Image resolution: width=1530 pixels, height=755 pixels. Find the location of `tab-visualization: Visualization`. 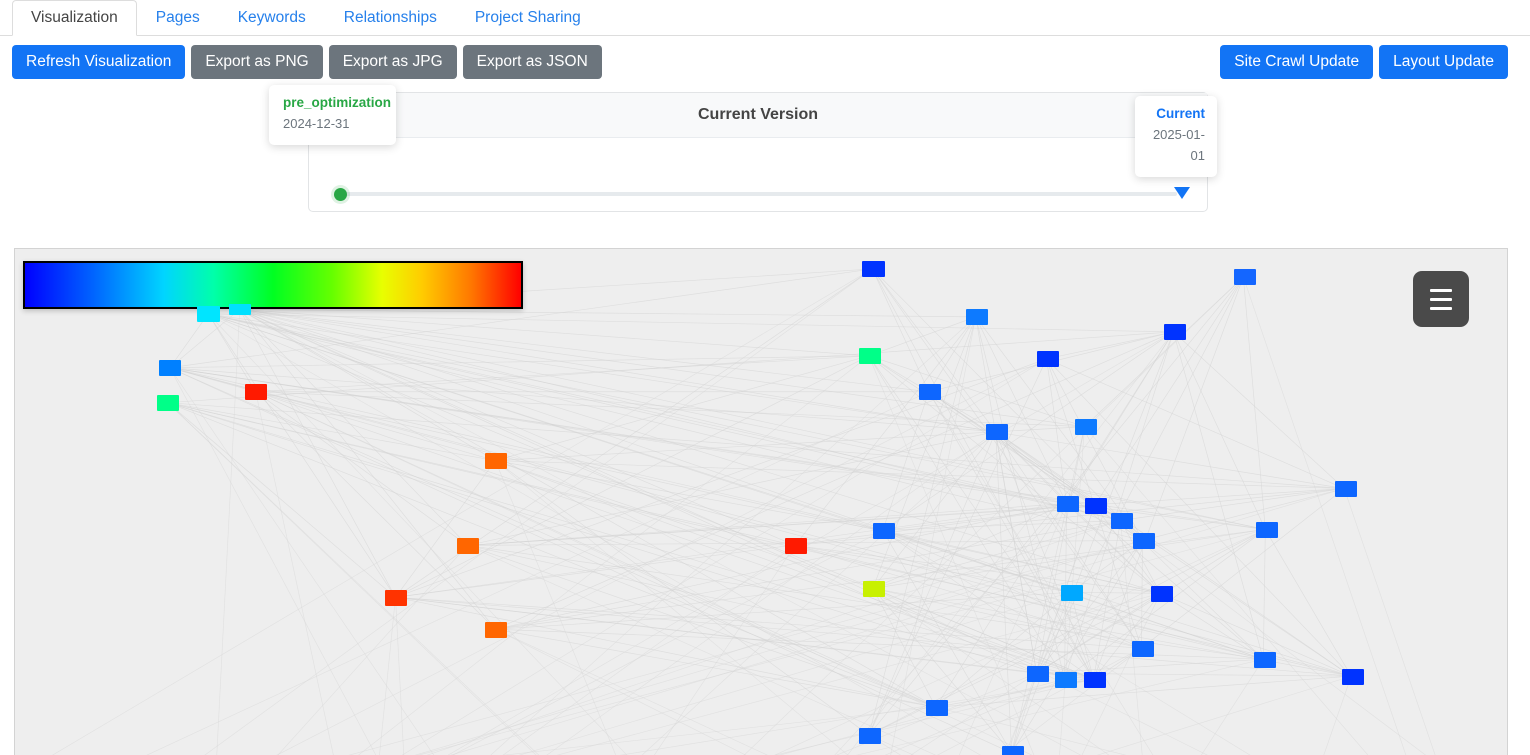

tab-visualization: Visualization is located at coordinates (74, 18).